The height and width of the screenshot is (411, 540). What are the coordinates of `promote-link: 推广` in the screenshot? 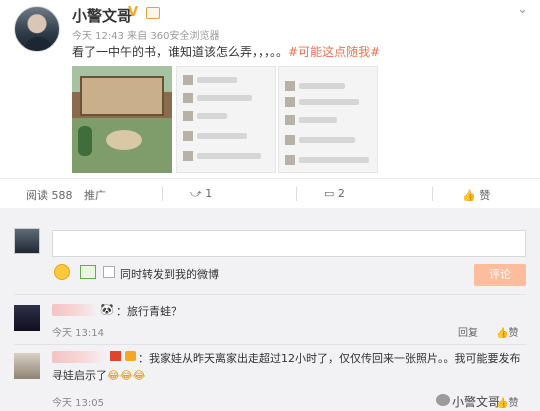 It's located at (95, 195).